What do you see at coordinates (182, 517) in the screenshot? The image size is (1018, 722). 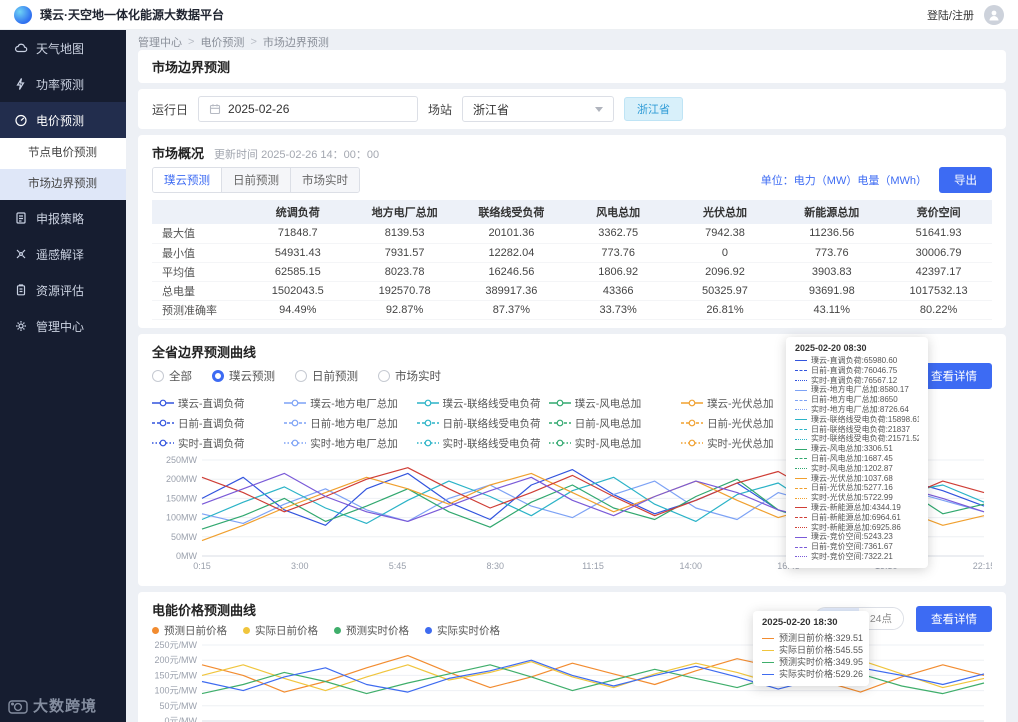 I see `svg-text: 100MW` at bounding box center [182, 517].